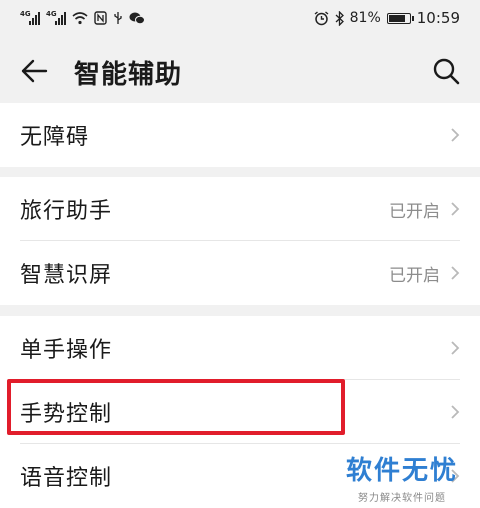 This screenshot has height=508, width=480. What do you see at coordinates (438, 18) in the screenshot?
I see `clock: 10:59` at bounding box center [438, 18].